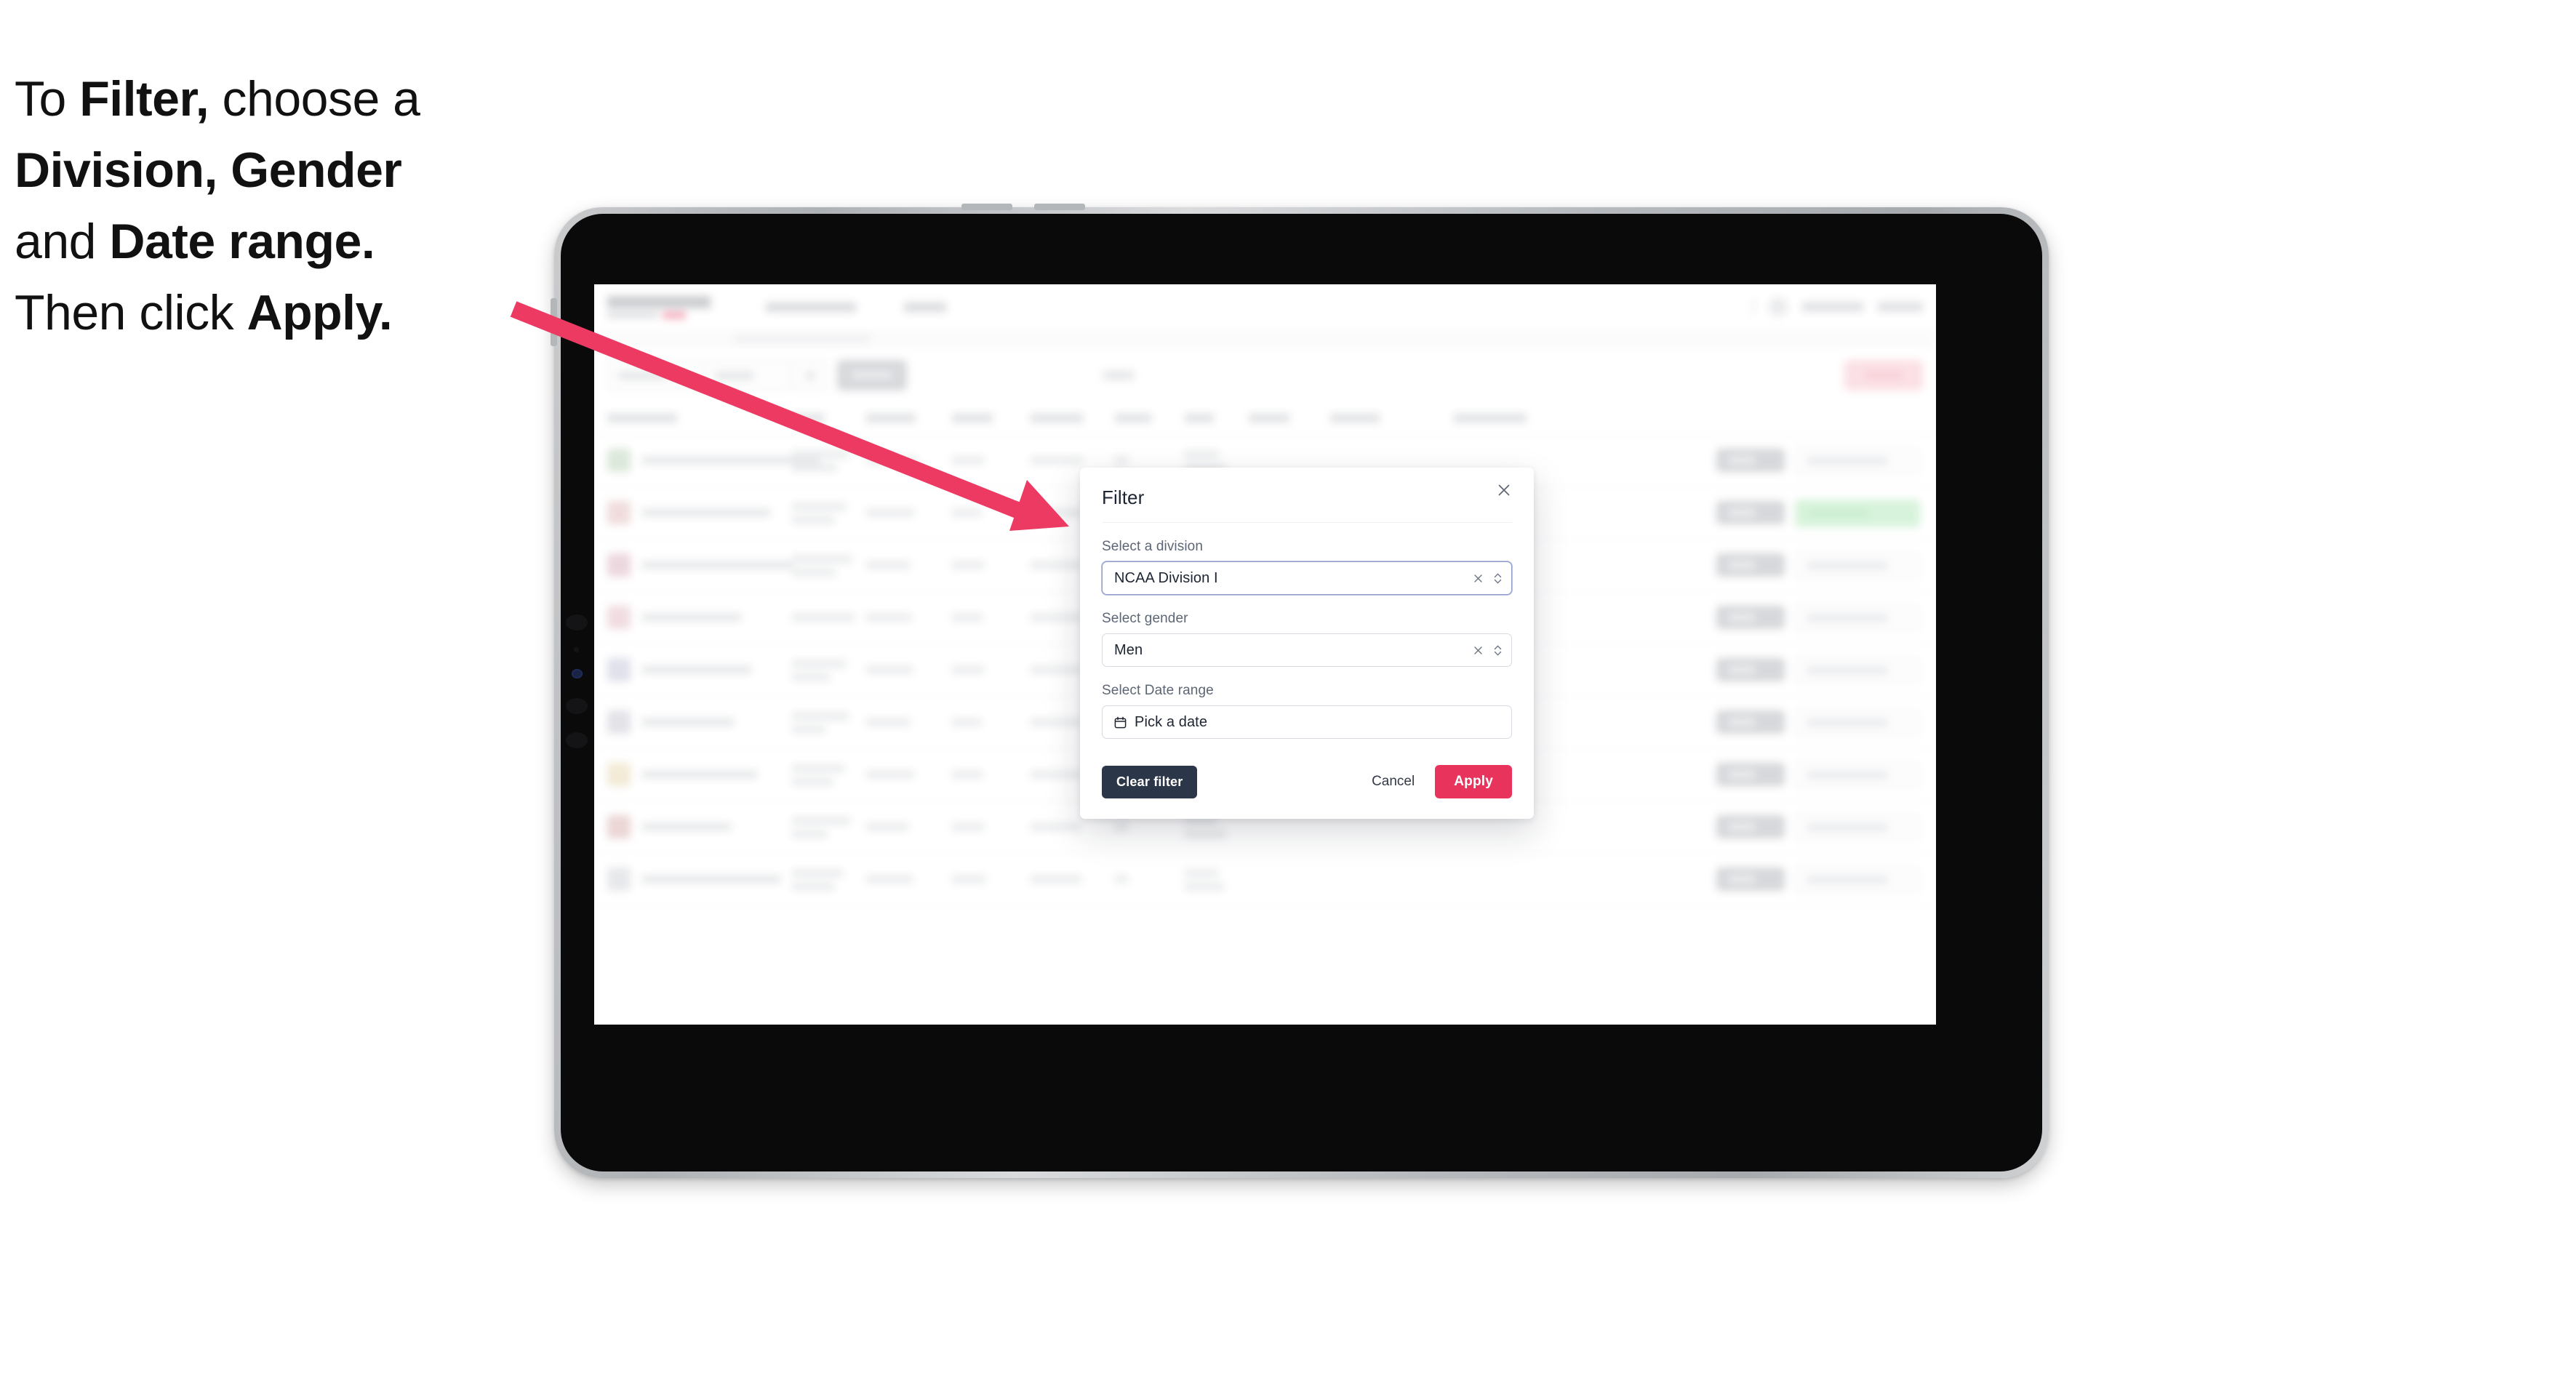 This screenshot has height=1386, width=2576. I want to click on date-range-field-group: Select Date range Pick a date, so click(1307, 711).